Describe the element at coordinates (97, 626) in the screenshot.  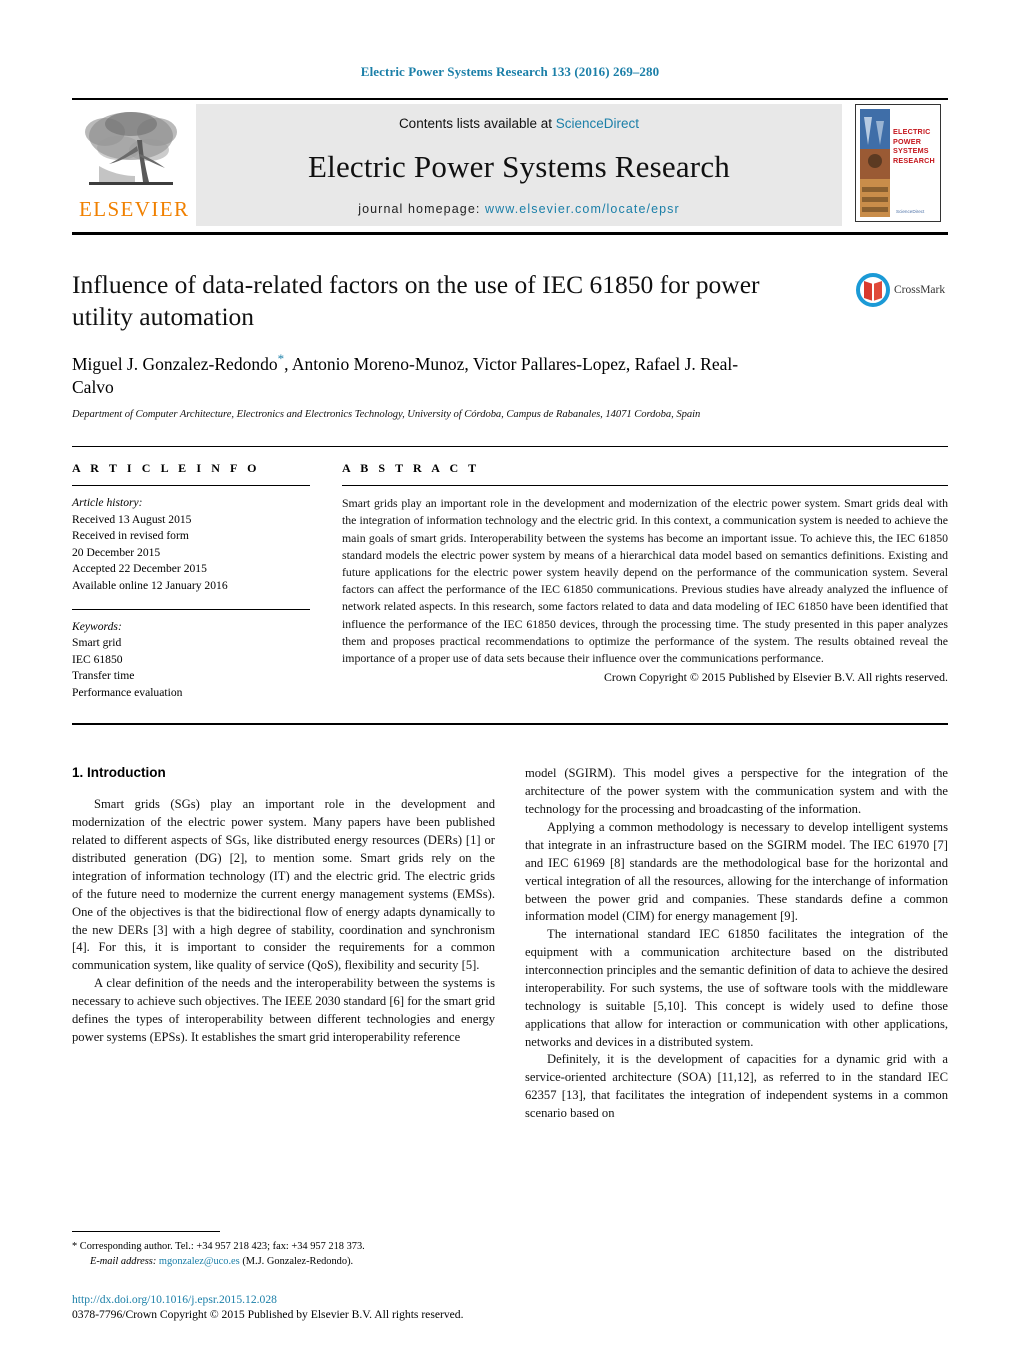
I see `keywords-title: Keywords:` at that location.